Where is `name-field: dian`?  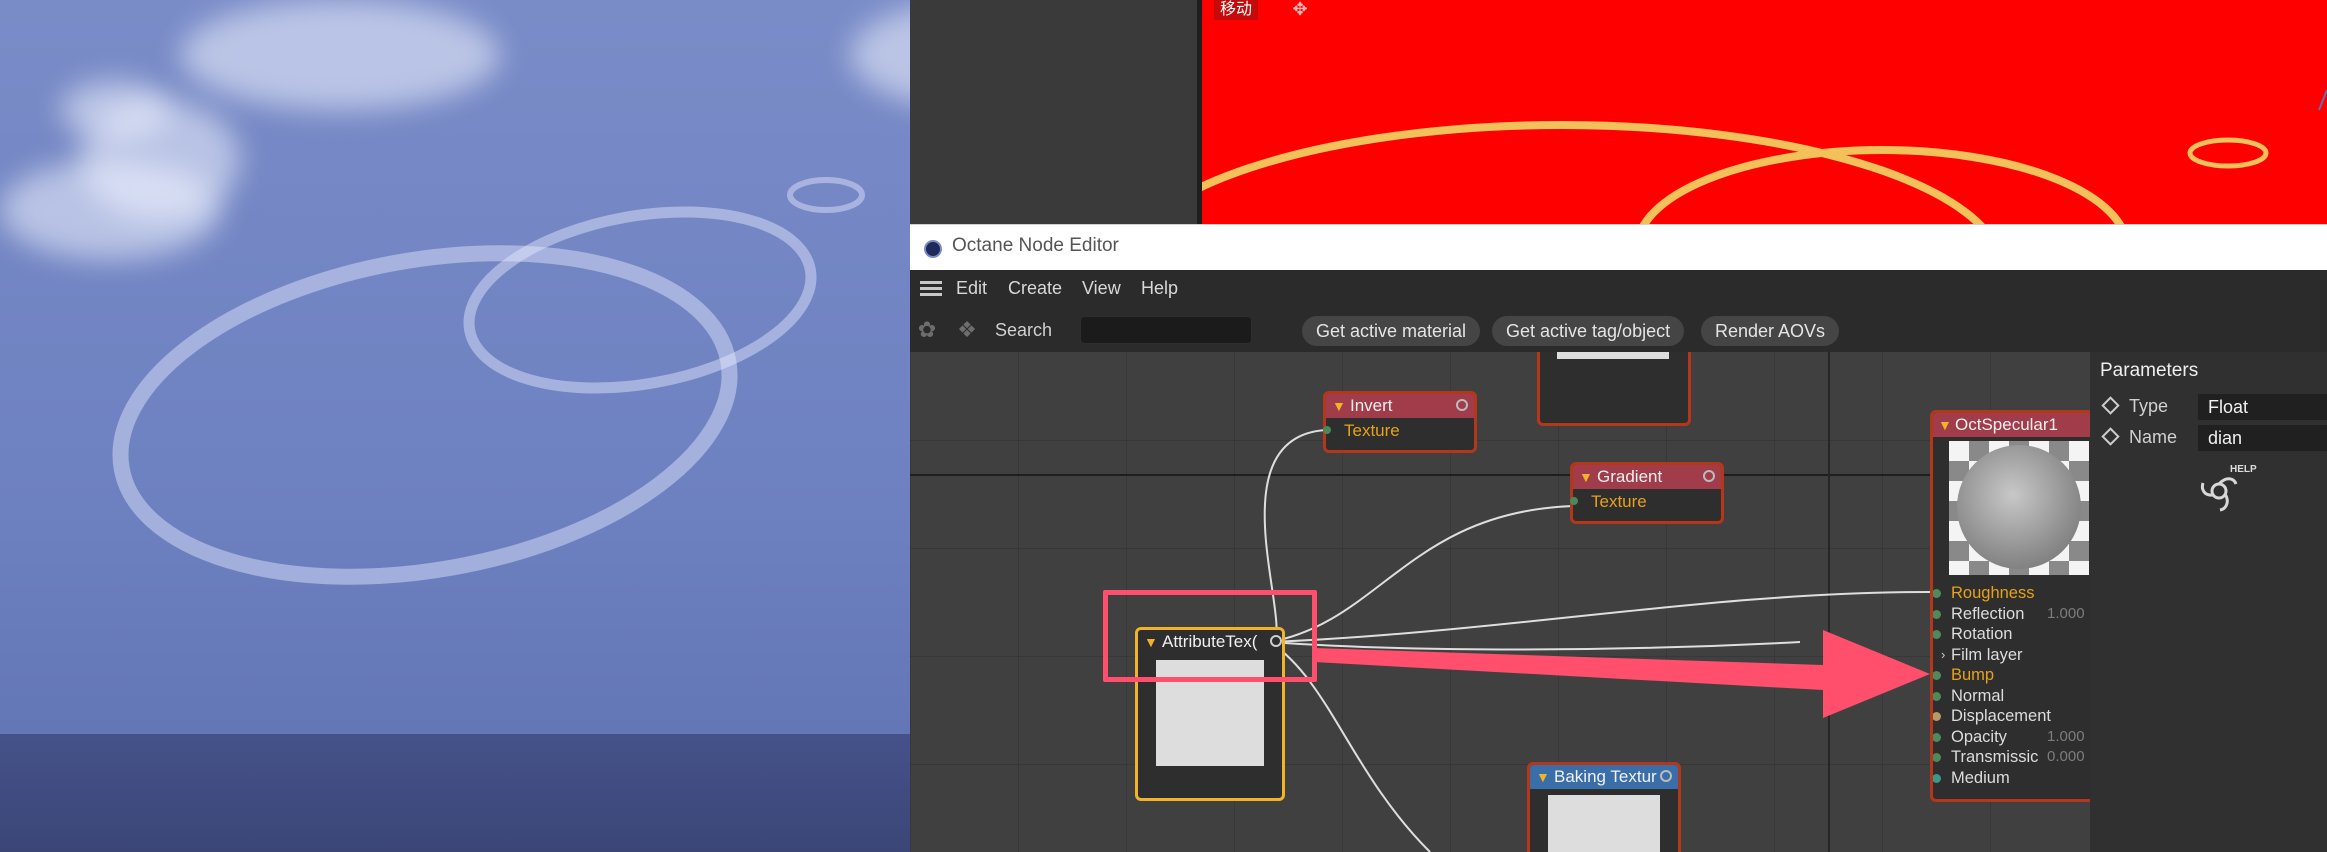
name-field: dian is located at coordinates (2262, 438).